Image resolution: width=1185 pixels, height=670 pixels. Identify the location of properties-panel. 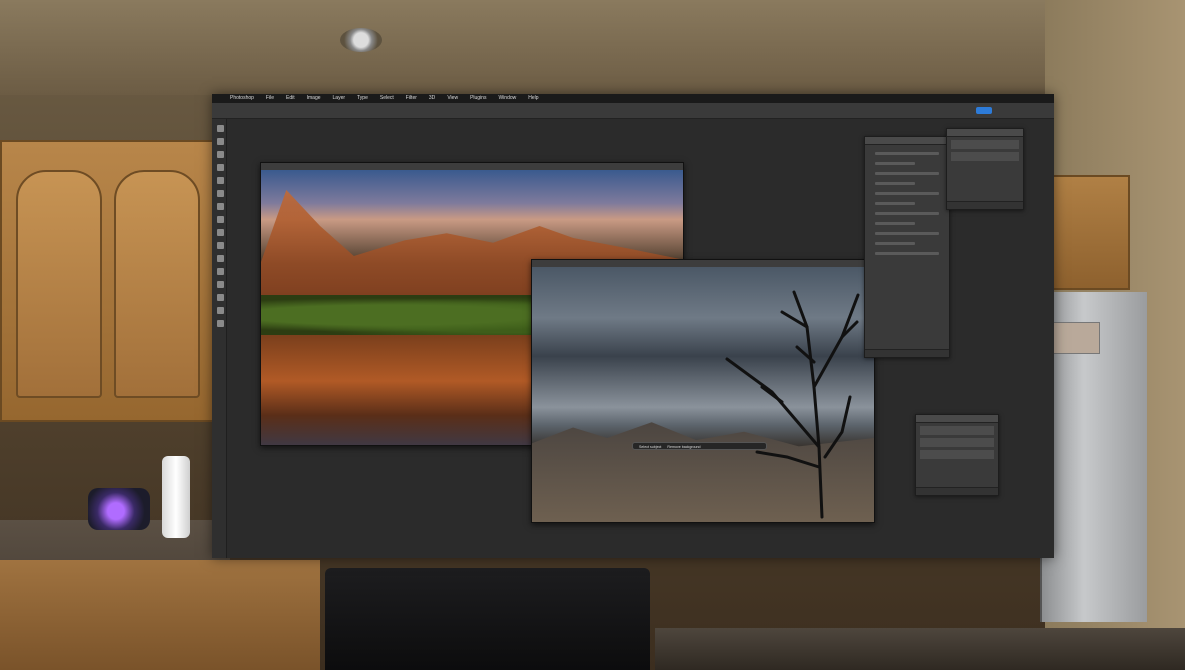
(907, 247).